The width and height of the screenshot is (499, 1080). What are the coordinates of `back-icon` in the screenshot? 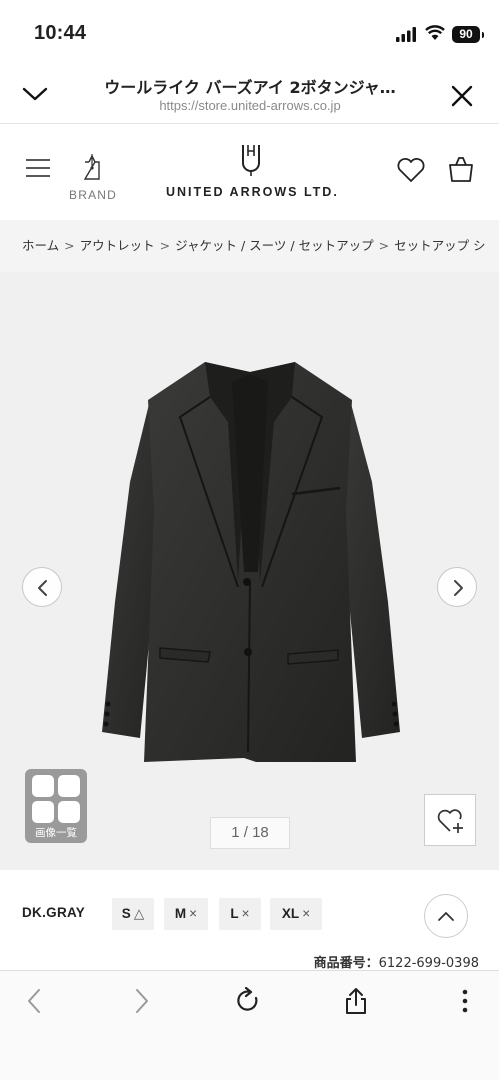 It's located at (35, 1001).